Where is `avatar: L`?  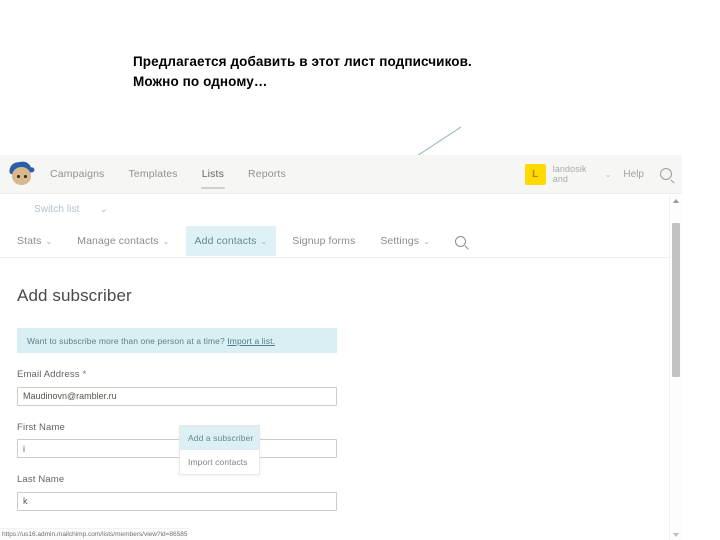
avatar: L is located at coordinates (535, 174).